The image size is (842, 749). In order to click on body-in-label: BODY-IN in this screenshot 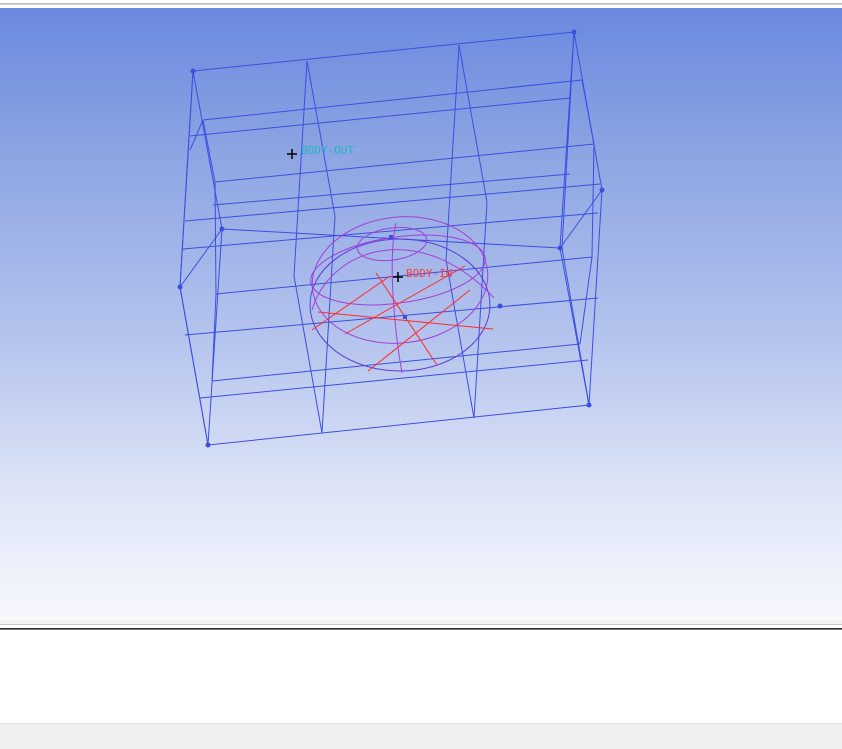, I will do `click(429, 273)`.